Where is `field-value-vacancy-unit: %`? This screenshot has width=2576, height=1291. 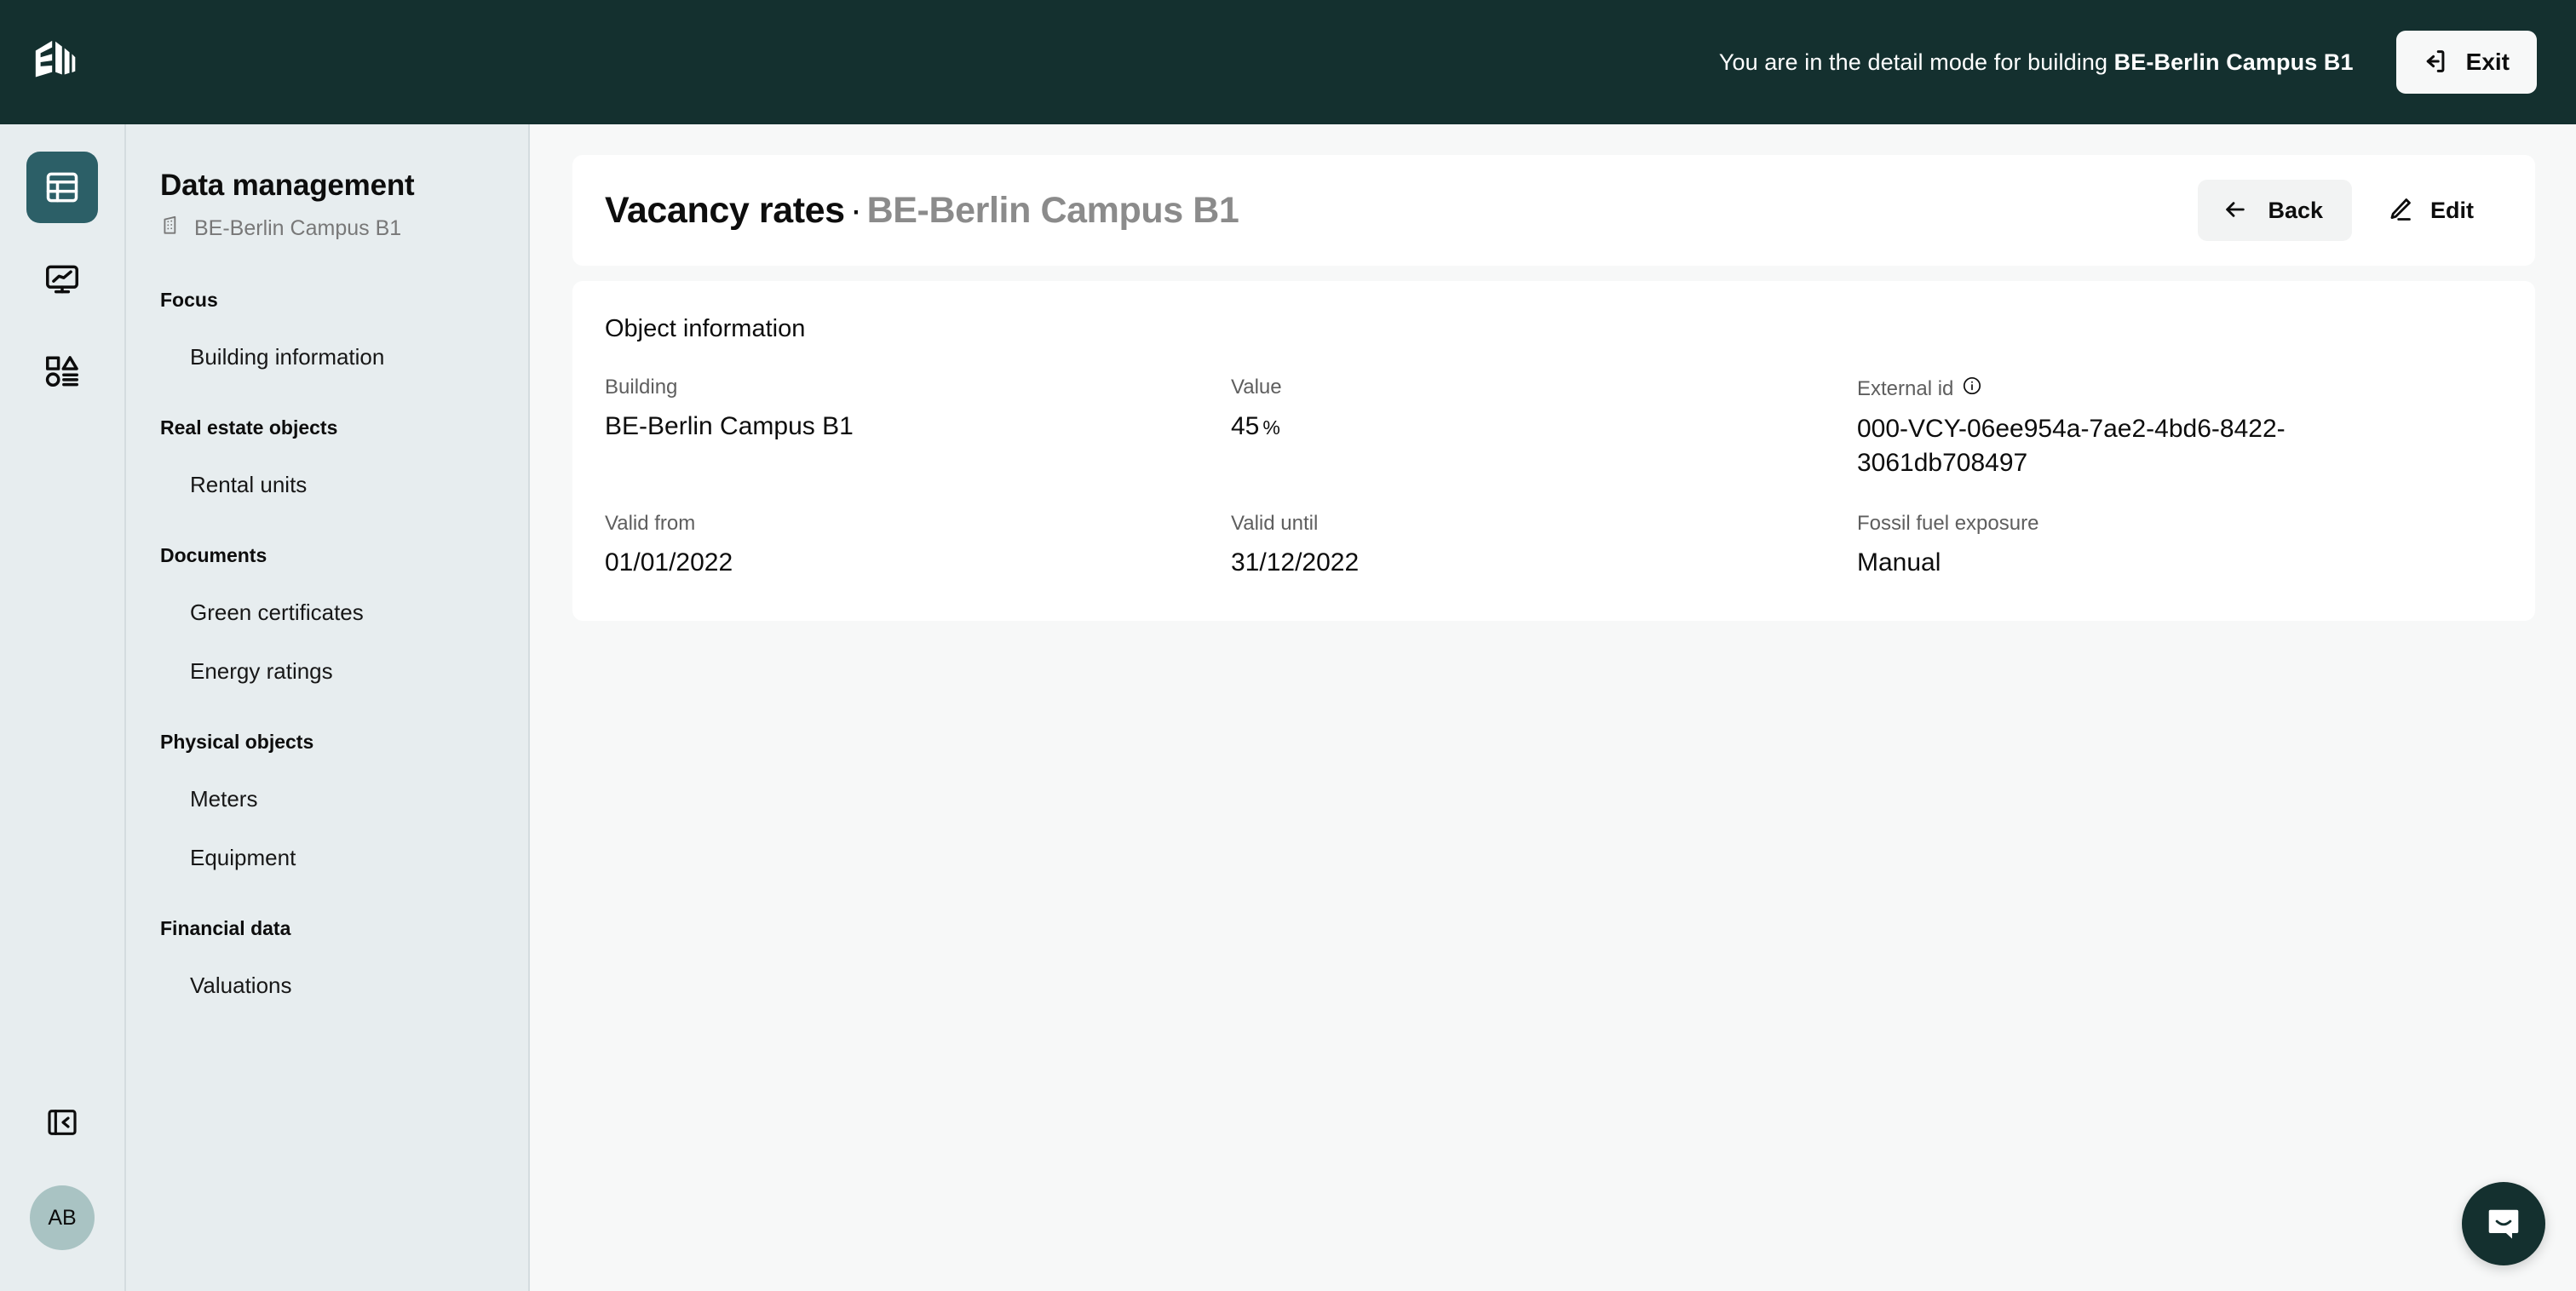 field-value-vacancy-unit: % is located at coordinates (1271, 427).